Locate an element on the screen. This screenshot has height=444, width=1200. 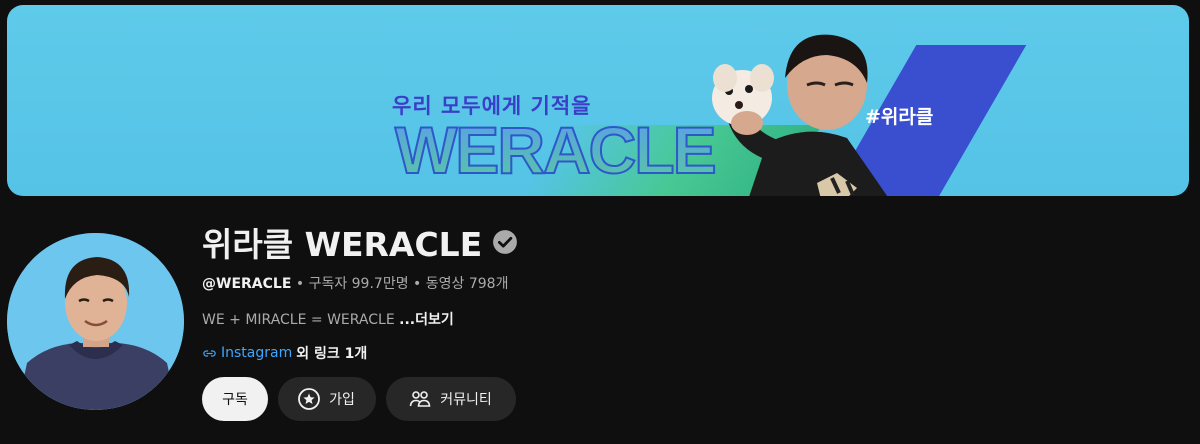
channel-title-row: 위라클 WERACLE is located at coordinates (360, 242).